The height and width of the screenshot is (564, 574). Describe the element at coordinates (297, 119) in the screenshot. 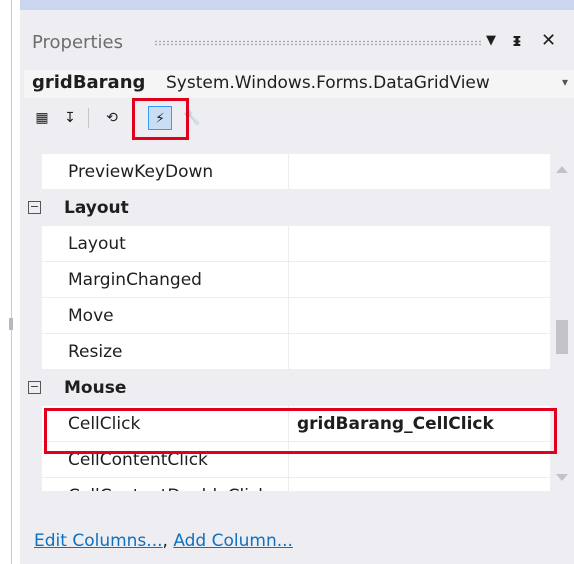

I see `properties-toolbar: ▦ ↧ ⟲ ⚡ 🔧` at that location.